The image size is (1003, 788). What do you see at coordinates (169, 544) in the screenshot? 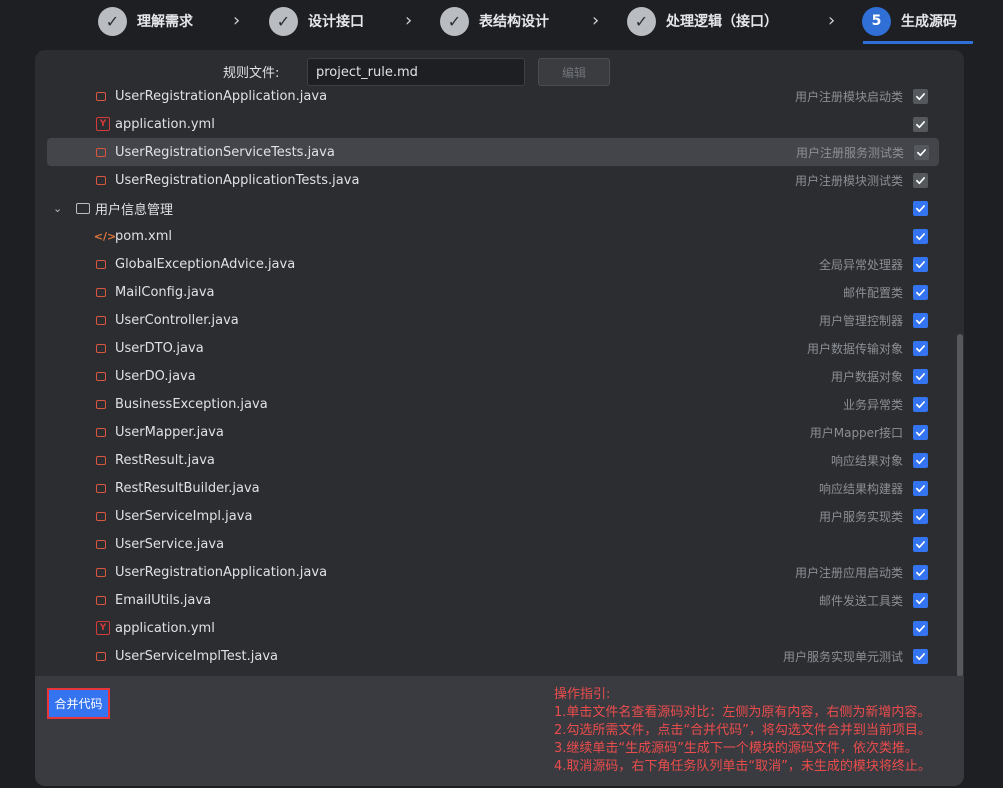
I see `file-name: UserService.java` at bounding box center [169, 544].